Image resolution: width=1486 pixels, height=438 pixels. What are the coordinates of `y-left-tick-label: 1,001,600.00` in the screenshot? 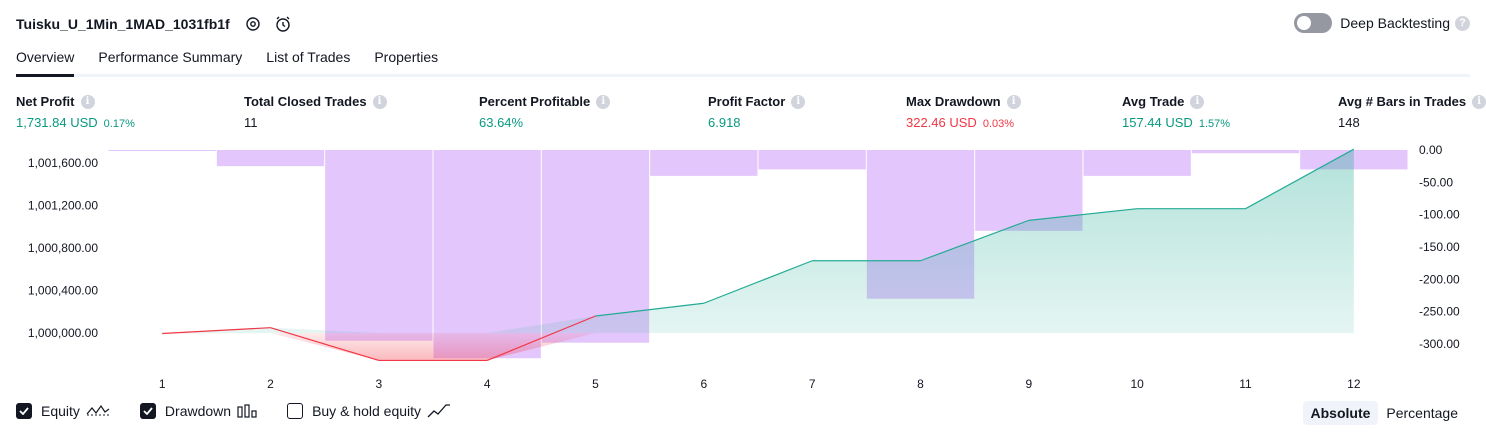 It's located at (63, 163).